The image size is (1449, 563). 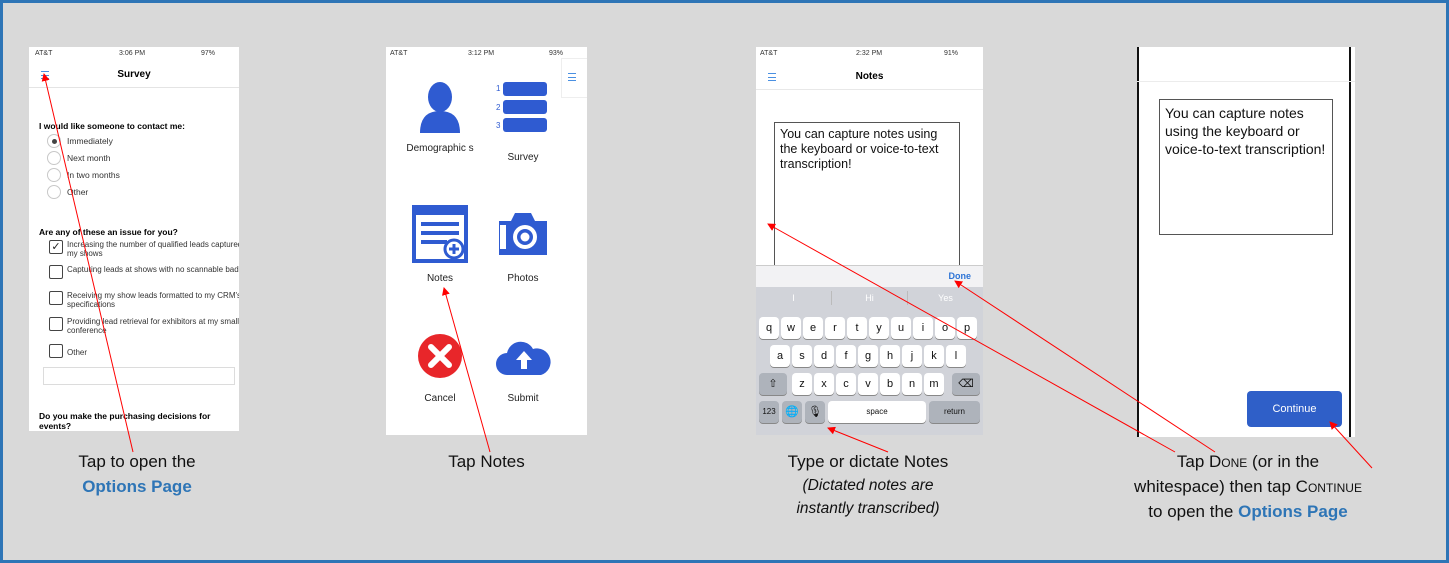 I want to click on continue-button: Continue, so click(x=1294, y=409).